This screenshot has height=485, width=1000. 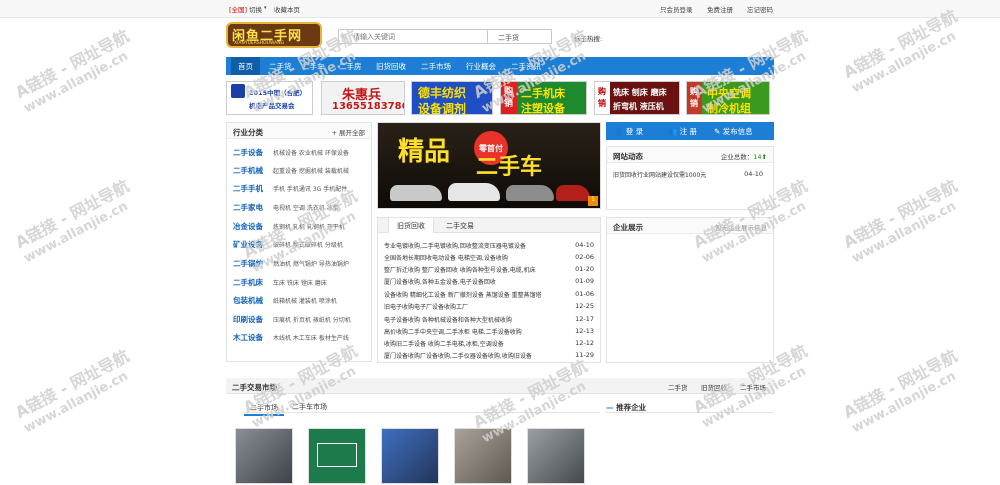 What do you see at coordinates (460, 225) in the screenshot?
I see `tab-trading: 二手交易` at bounding box center [460, 225].